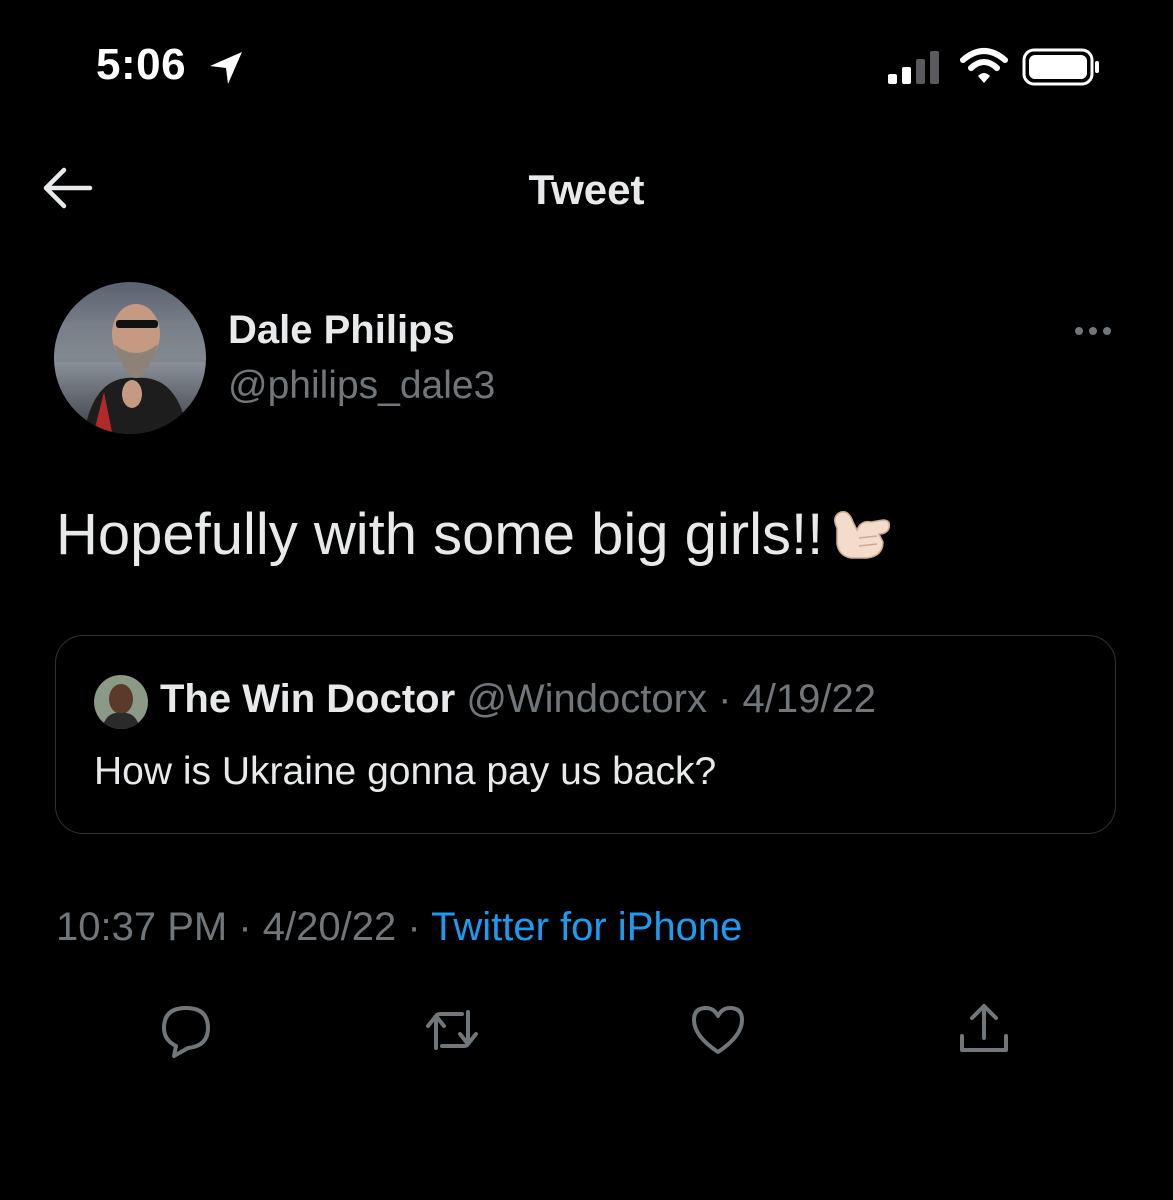 The width and height of the screenshot is (1173, 1200). Describe the element at coordinates (718, 1030) in the screenshot. I see `like-icon` at that location.